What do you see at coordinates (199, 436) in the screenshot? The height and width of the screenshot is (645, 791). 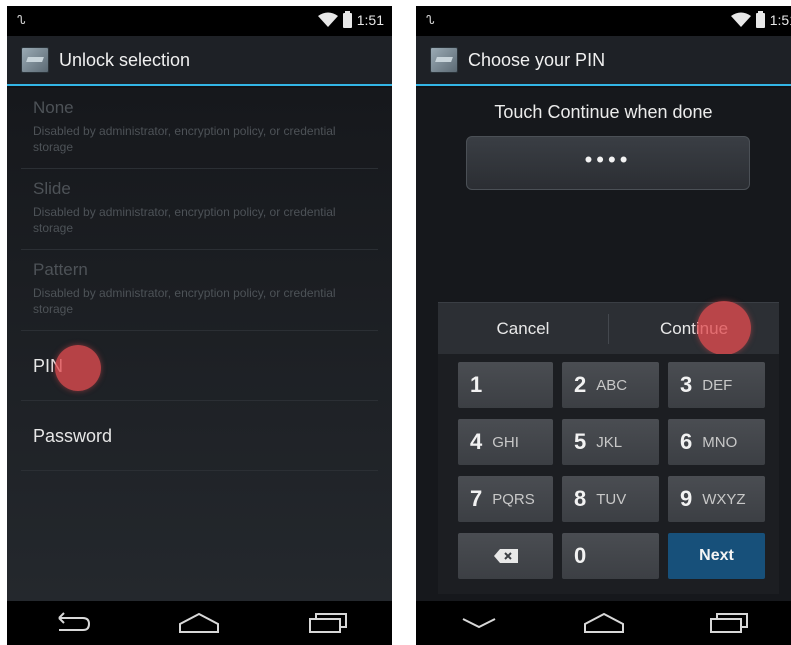 I see `list-item-password: Password` at bounding box center [199, 436].